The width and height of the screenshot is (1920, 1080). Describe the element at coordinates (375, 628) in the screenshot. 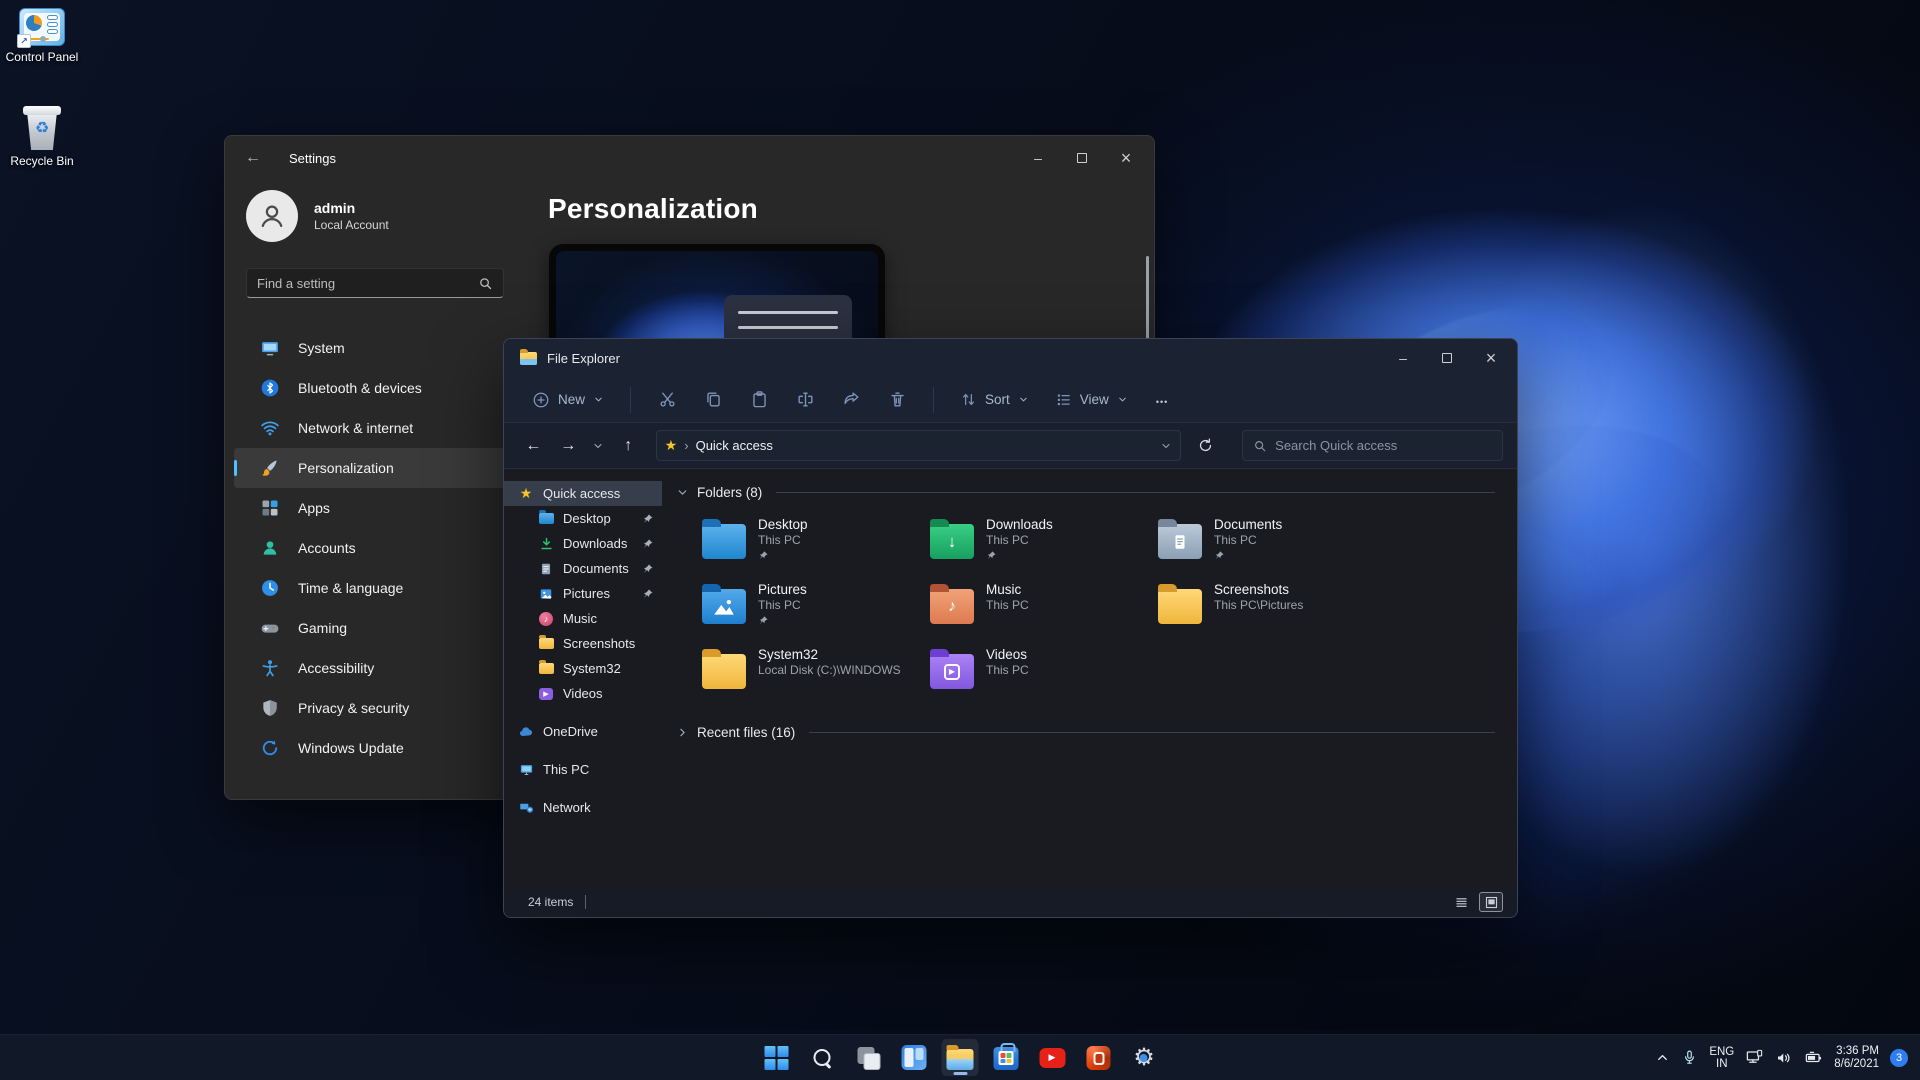

I see `sidebar-item-gaming: Gaming` at that location.